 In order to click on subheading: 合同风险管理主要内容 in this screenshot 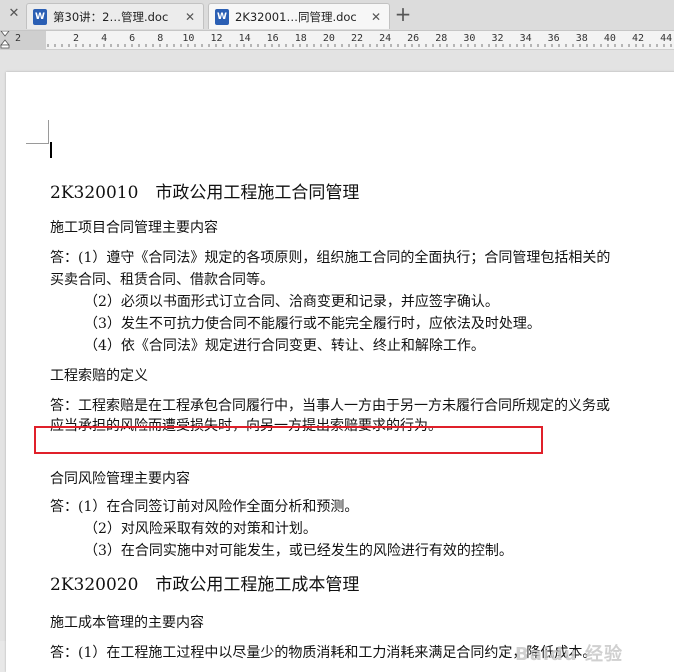, I will do `click(120, 479)`.